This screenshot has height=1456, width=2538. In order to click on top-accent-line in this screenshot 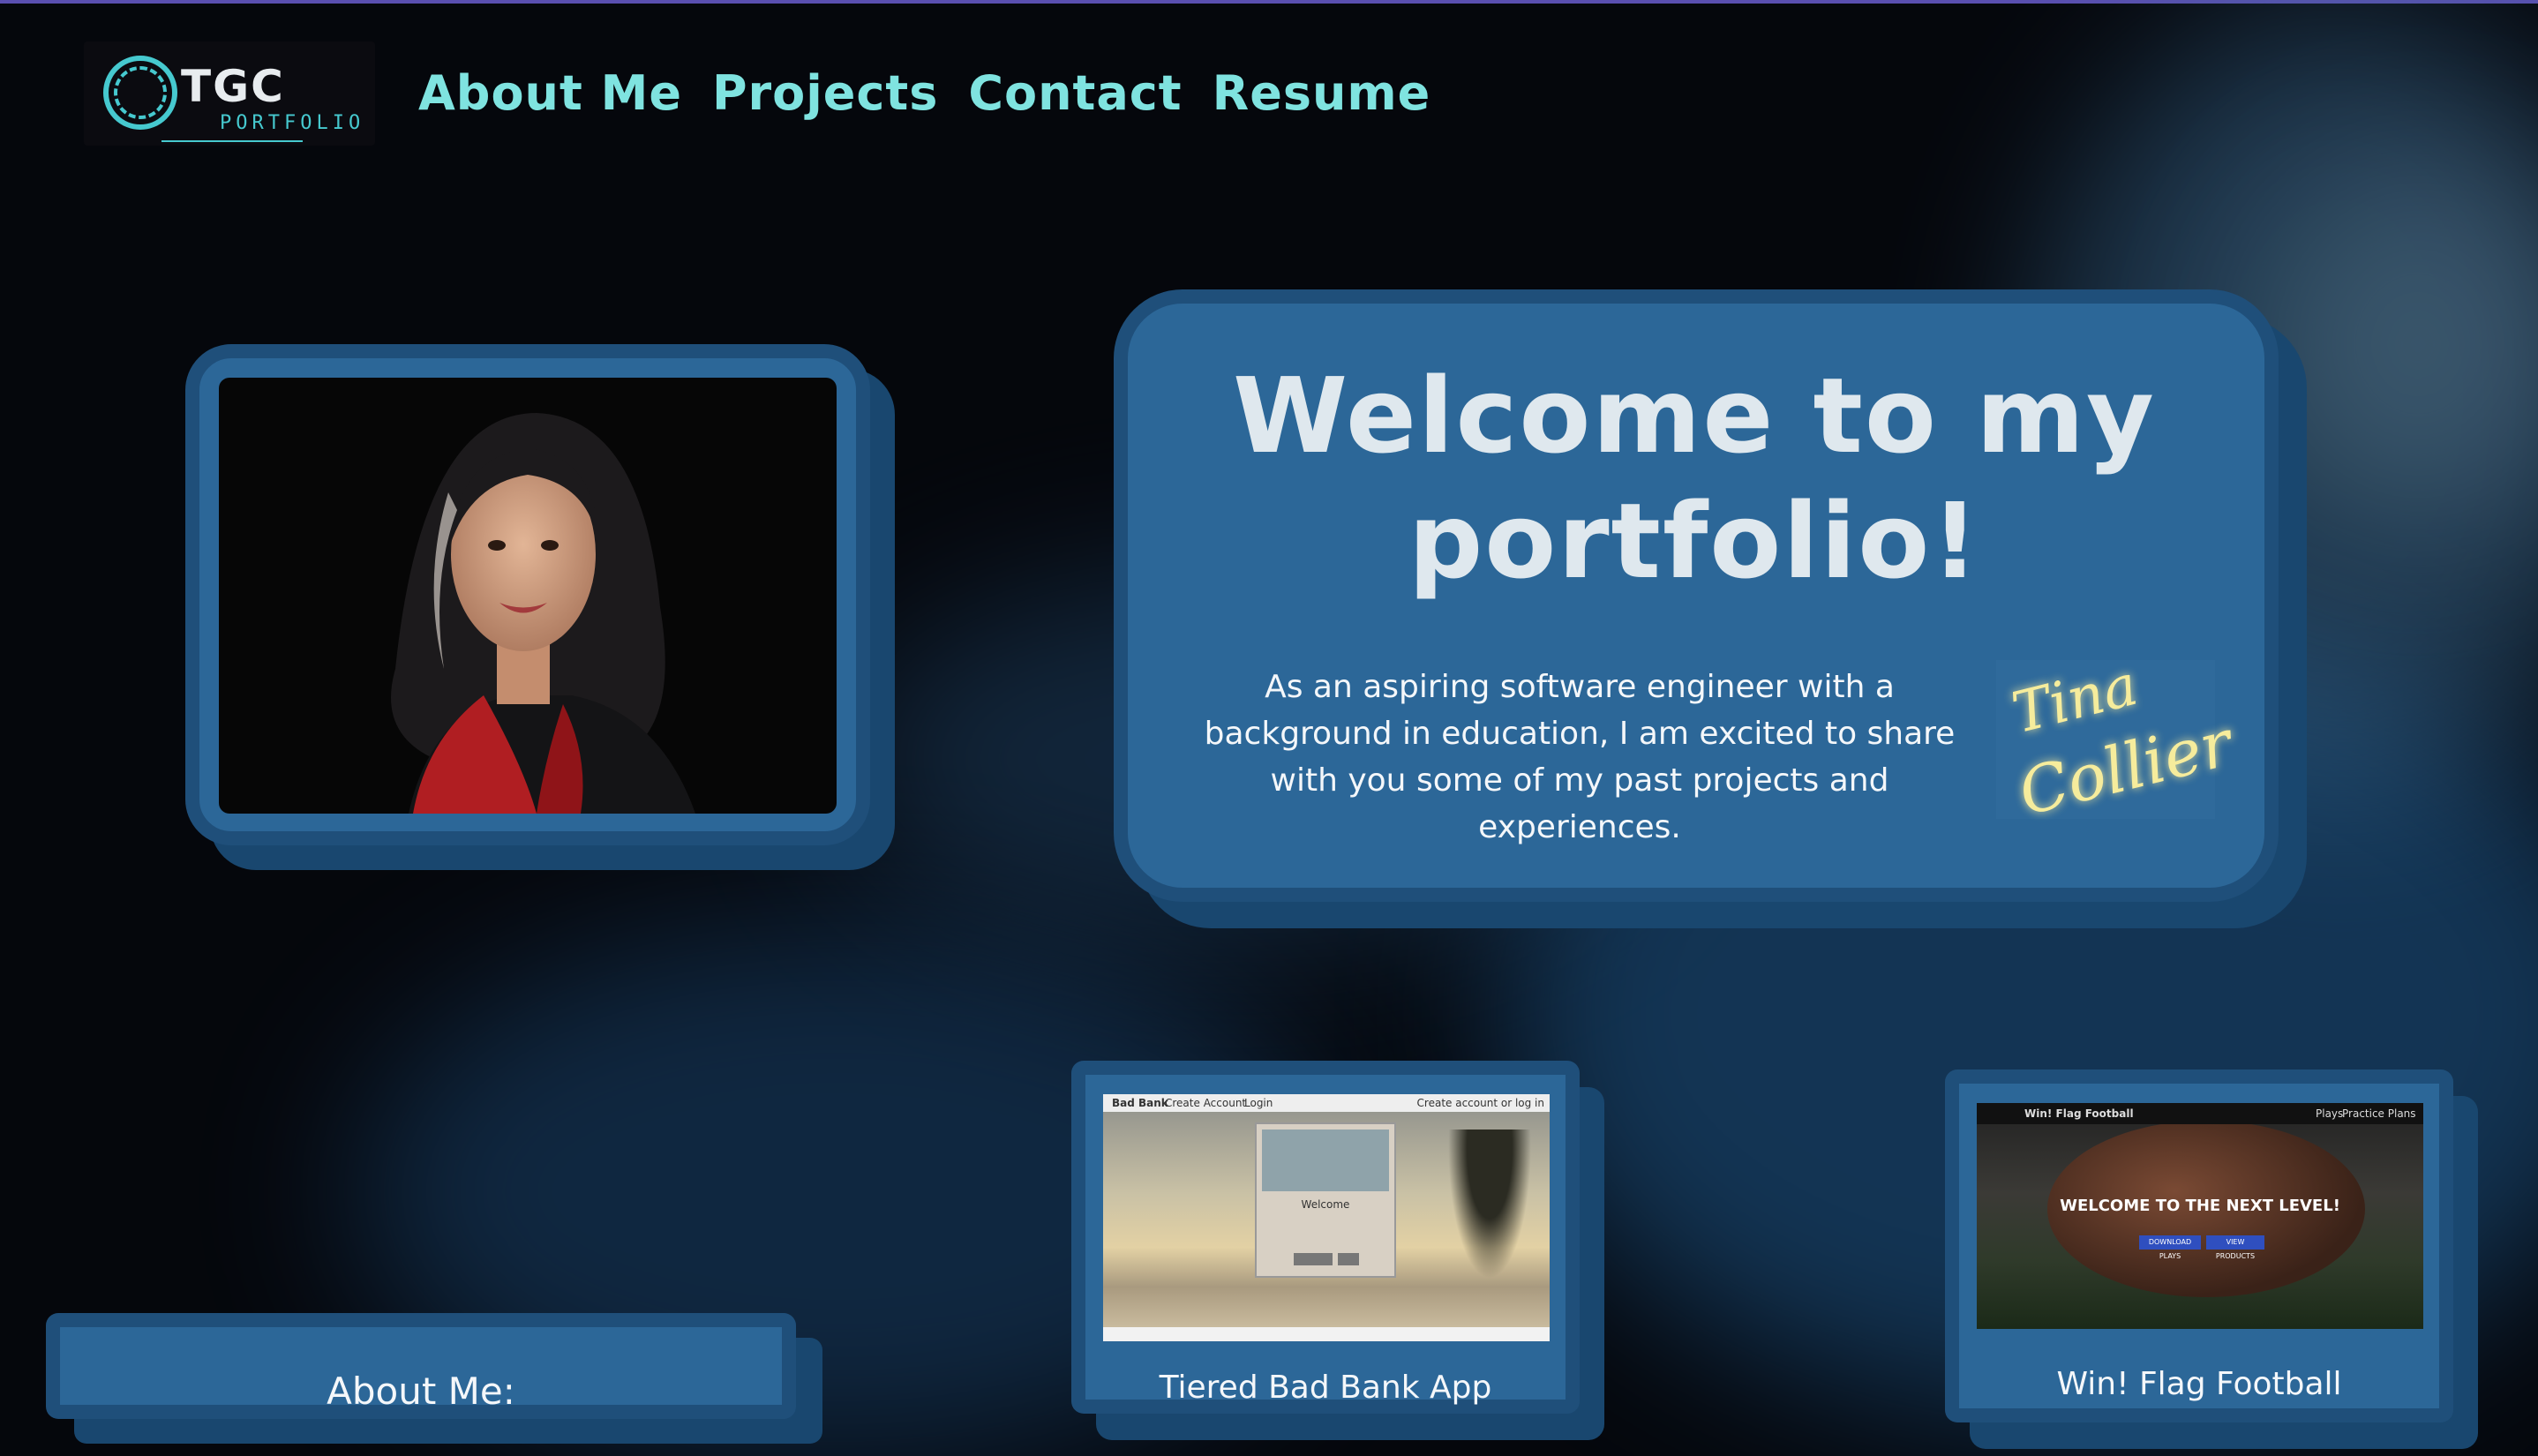, I will do `click(1269, 2)`.